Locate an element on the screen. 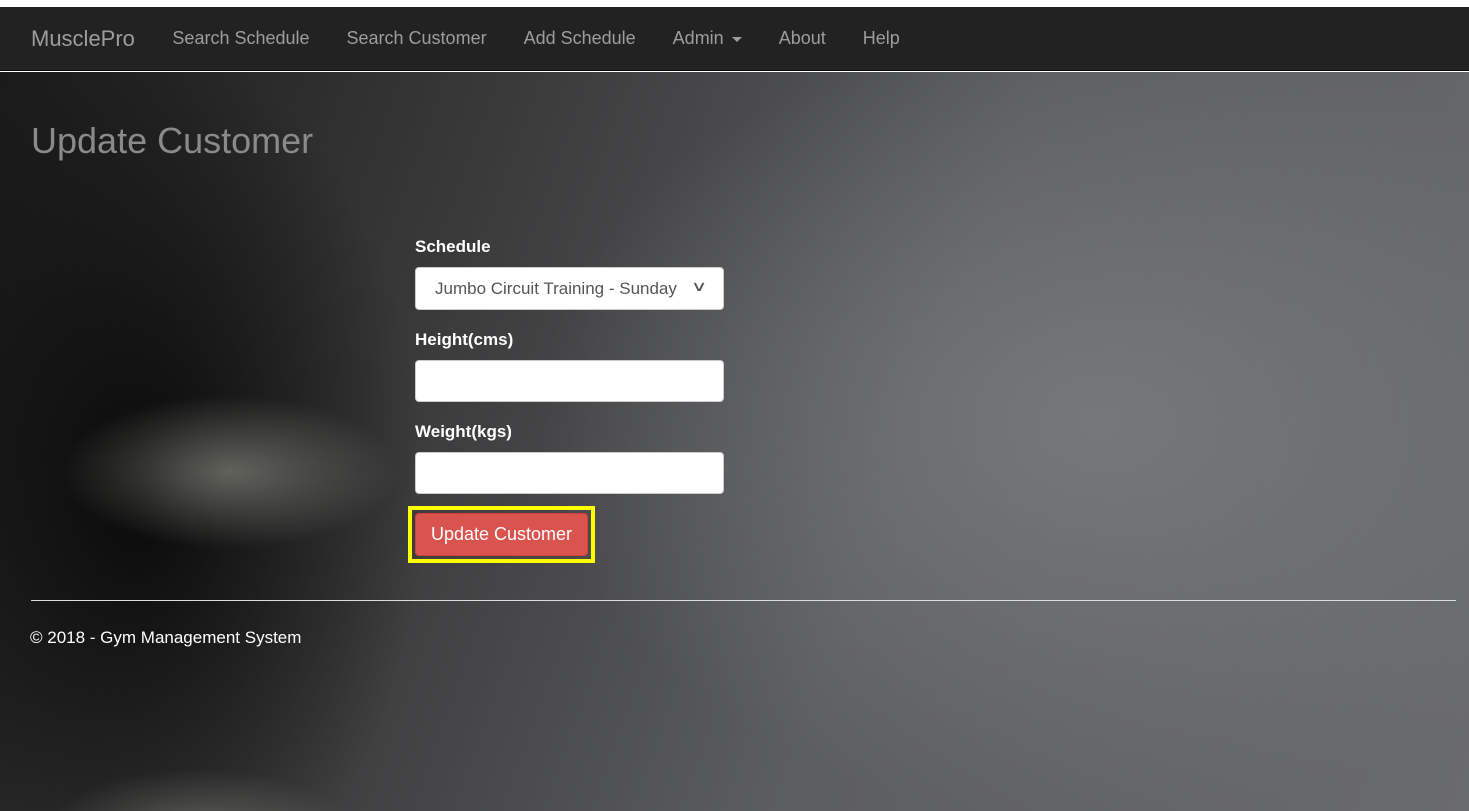  footer-copyright: © 2018 - Gym Management System is located at coordinates (166, 637).